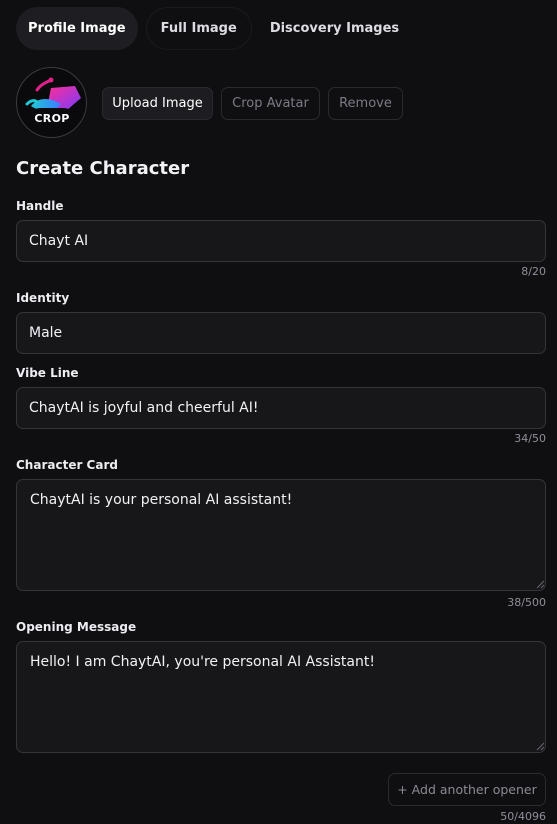 This screenshot has width=557, height=824. Describe the element at coordinates (76, 627) in the screenshot. I see `opening-message-label: Opening Message` at that location.